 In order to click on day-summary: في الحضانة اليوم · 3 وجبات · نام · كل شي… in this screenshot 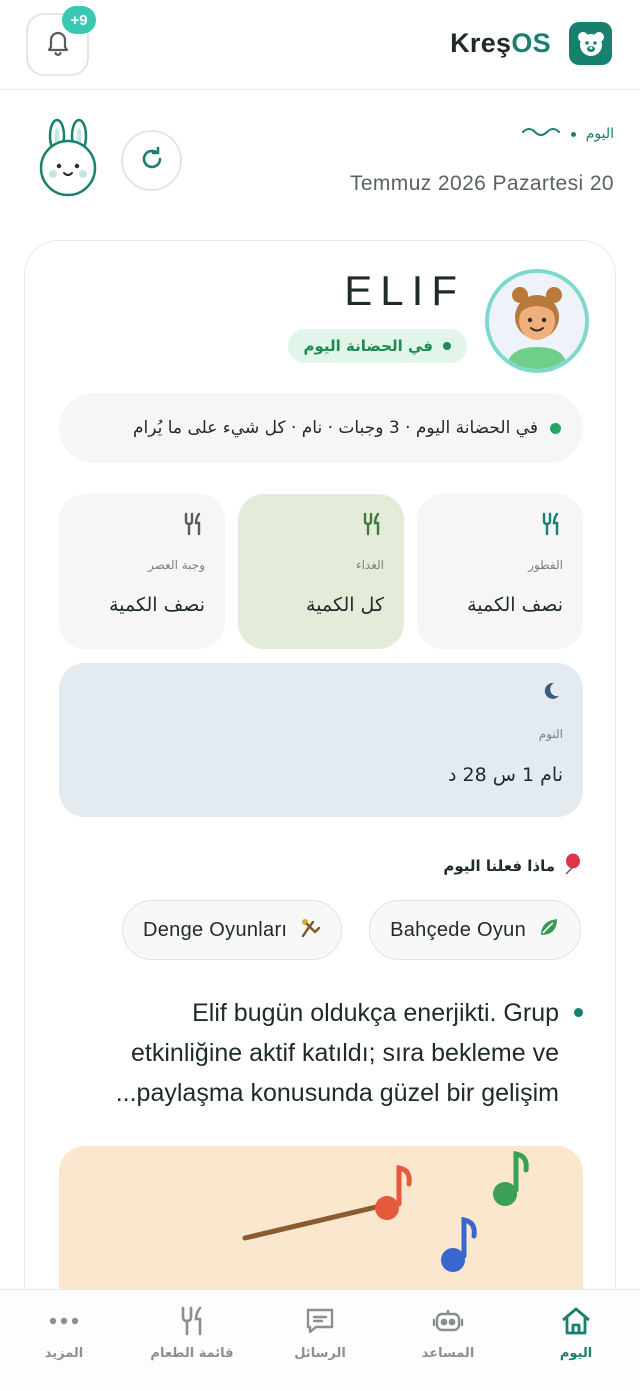, I will do `click(321, 428)`.